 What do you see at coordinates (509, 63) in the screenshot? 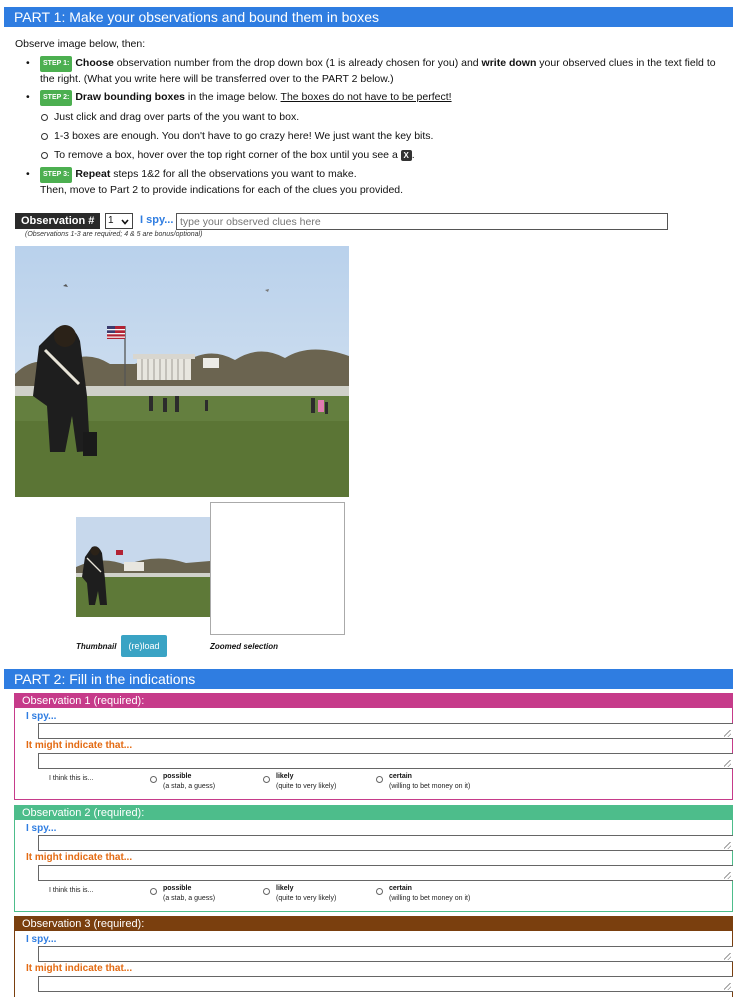
I see `step1-bold-write: write down` at bounding box center [509, 63].